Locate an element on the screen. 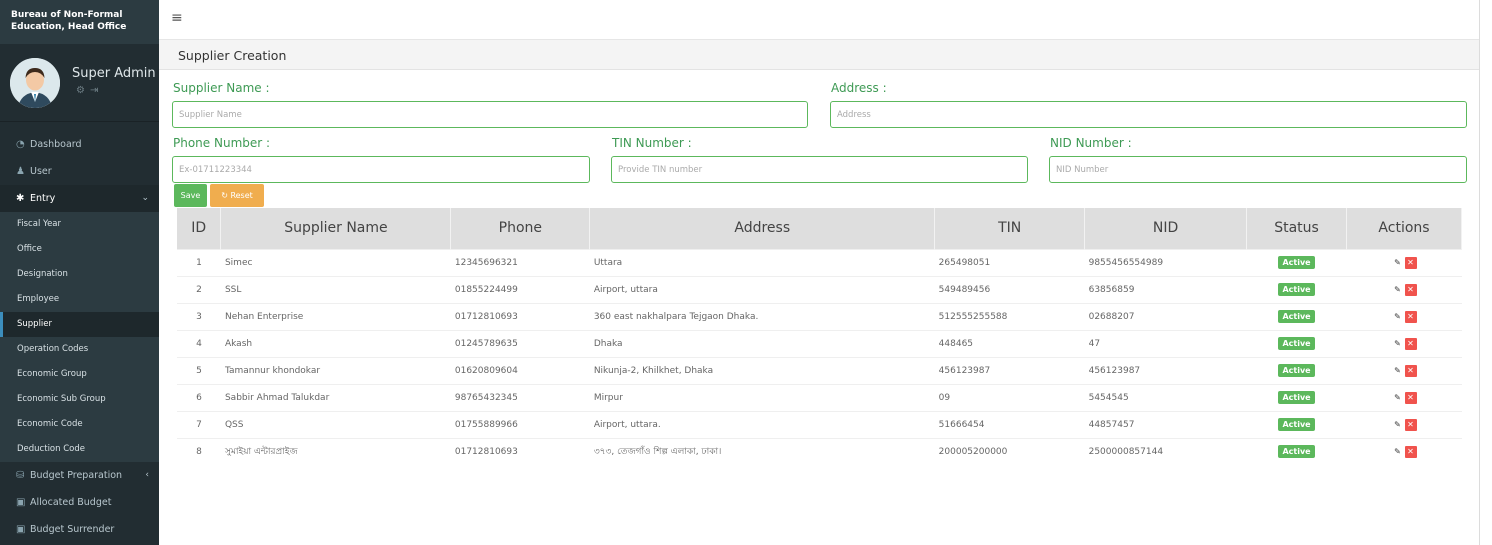 The width and height of the screenshot is (1492, 545). hamburger-menu-icon: ≡ is located at coordinates (177, 18).